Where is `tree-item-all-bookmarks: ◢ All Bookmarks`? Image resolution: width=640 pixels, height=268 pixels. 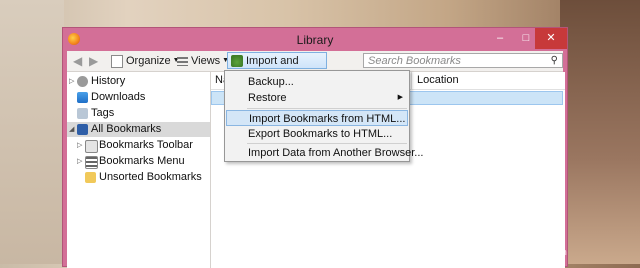 tree-item-all-bookmarks: ◢ All Bookmarks is located at coordinates (138, 129).